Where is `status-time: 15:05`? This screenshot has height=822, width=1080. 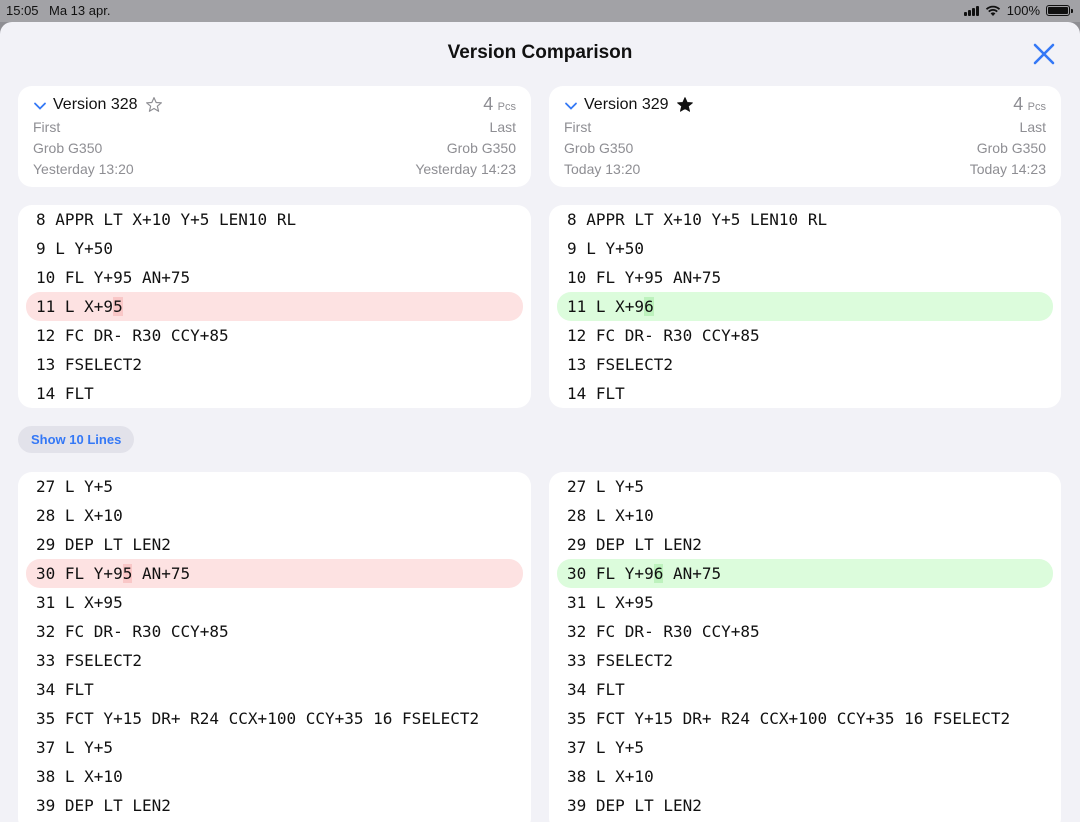
status-time: 15:05 is located at coordinates (22, 10).